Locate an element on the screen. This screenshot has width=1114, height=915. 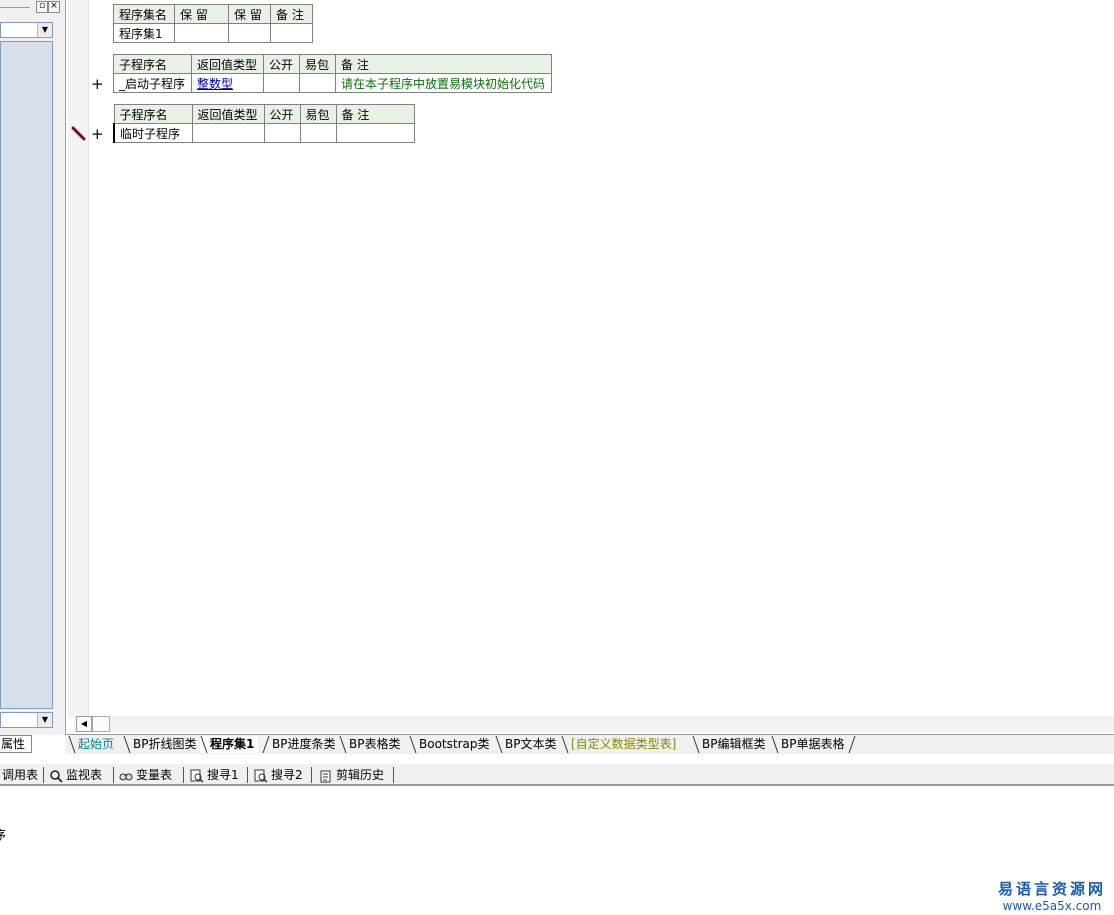
sub-name-cell: 临时子程序 is located at coordinates (153, 133).